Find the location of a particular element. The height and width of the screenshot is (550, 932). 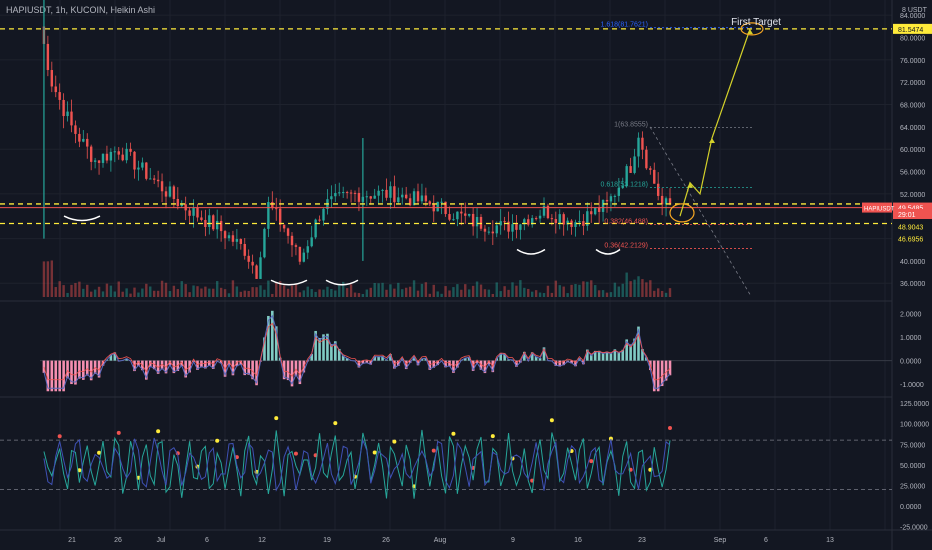

price-badge-label: 81.5474 is located at coordinates (910, 30).